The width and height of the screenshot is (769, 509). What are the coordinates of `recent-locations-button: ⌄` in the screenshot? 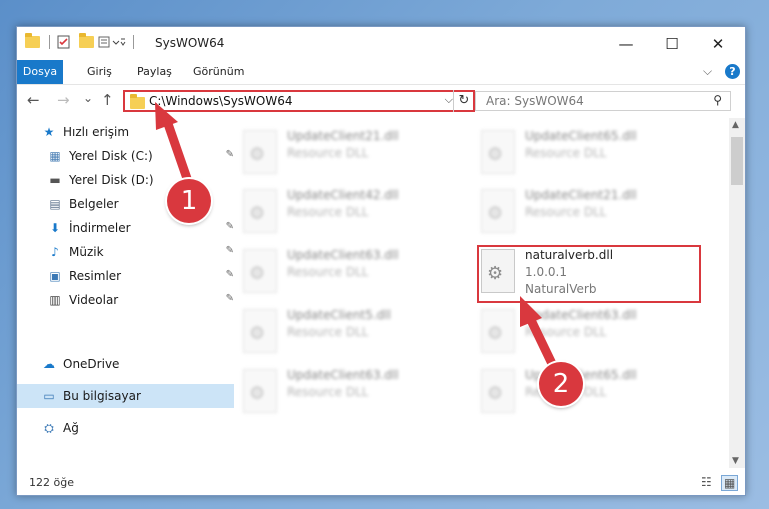 It's located at (88, 98).